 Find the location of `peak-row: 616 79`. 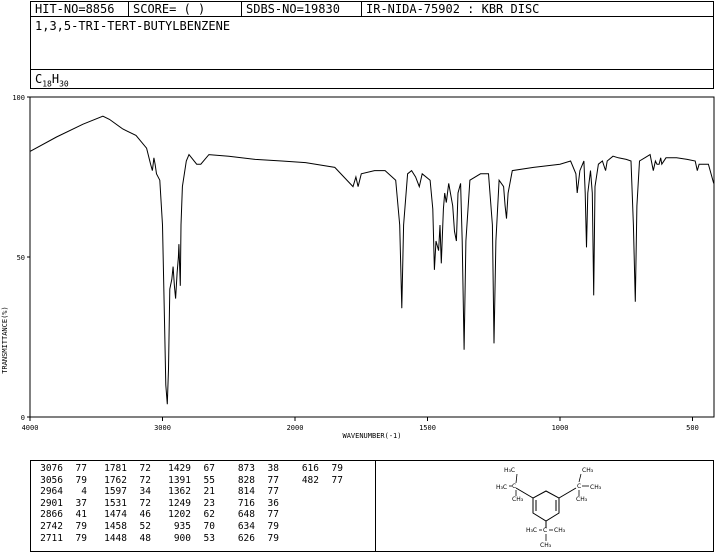

peak-row: 616 79 is located at coordinates (316, 469).